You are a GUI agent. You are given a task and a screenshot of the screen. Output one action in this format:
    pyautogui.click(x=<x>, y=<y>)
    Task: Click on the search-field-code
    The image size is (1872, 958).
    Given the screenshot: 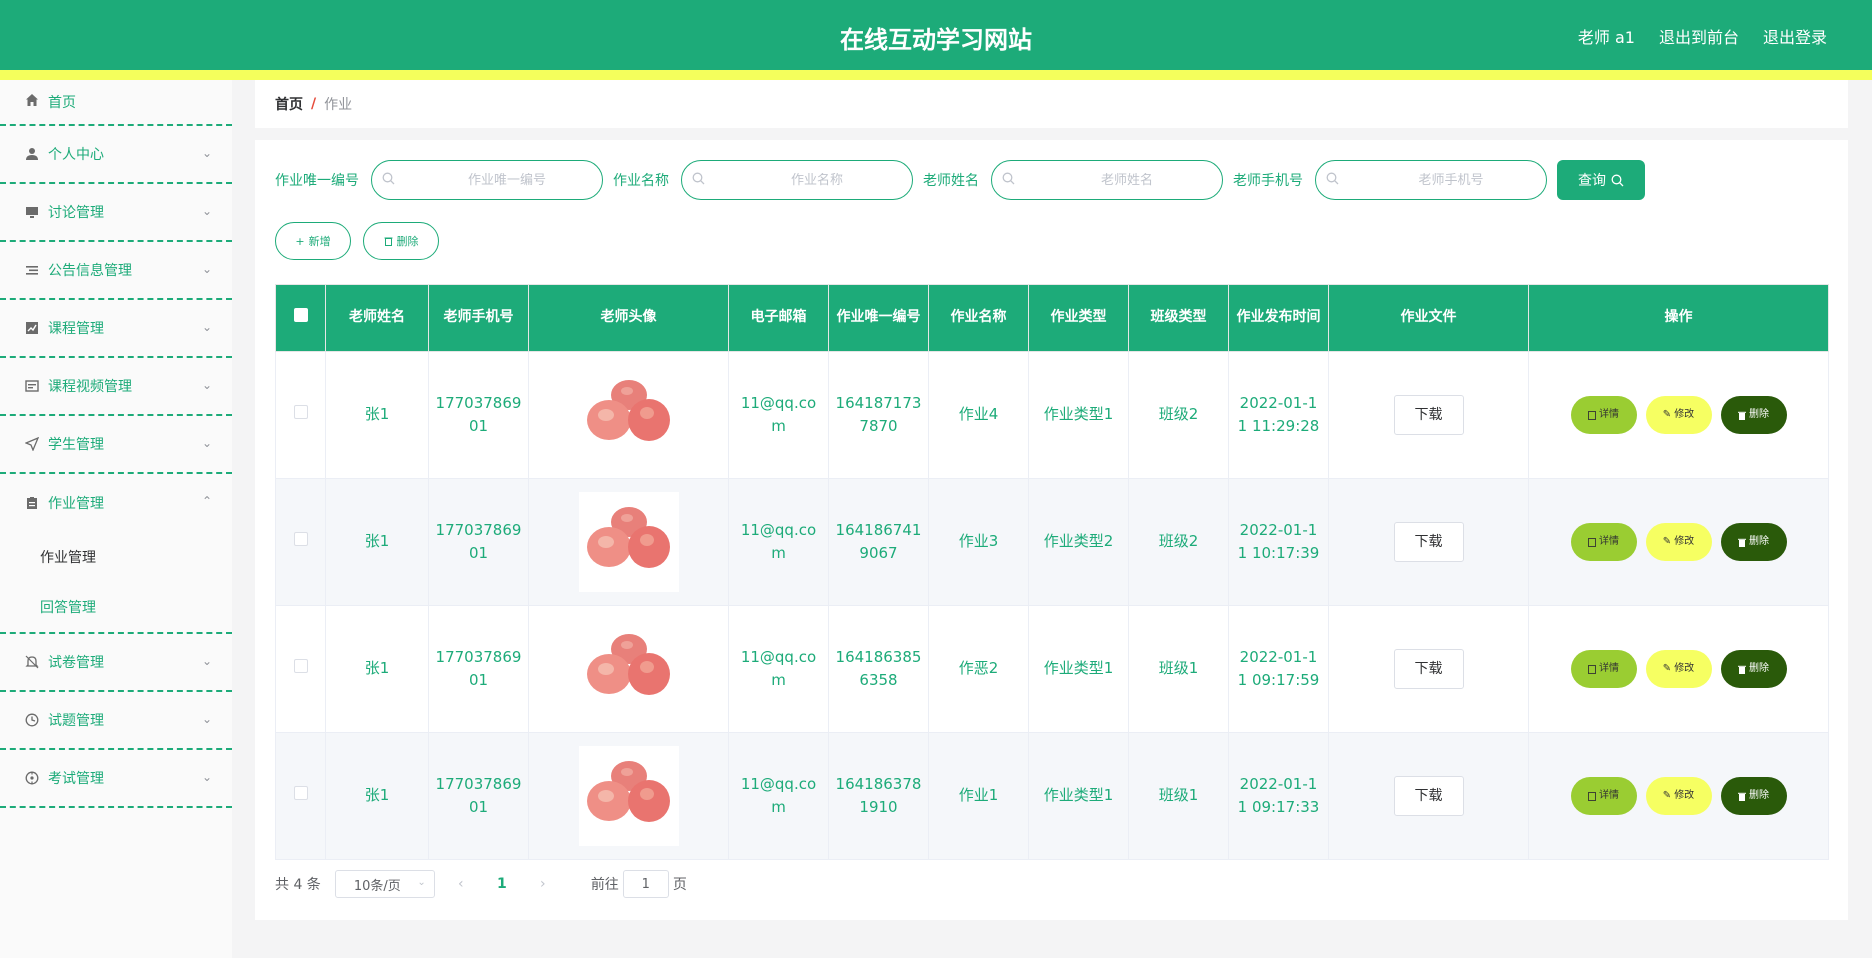 What is the action you would take?
    pyautogui.click(x=487, y=180)
    